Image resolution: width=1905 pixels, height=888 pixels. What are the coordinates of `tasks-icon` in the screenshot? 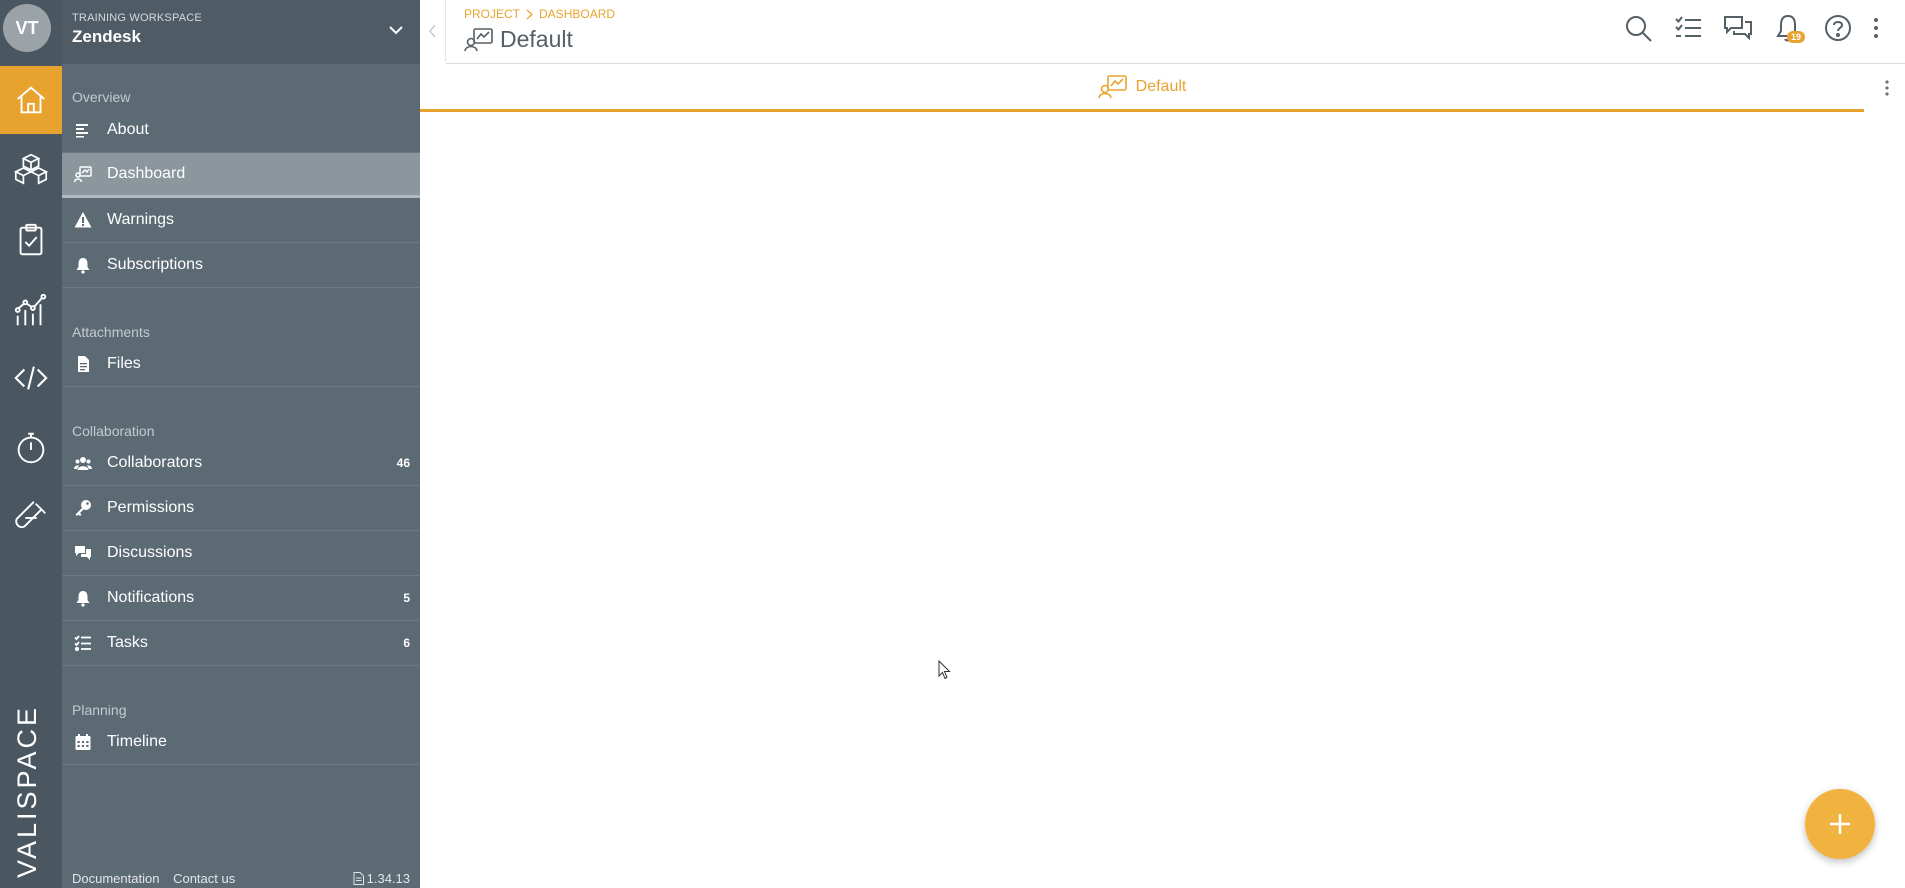 It's located at (83, 643).